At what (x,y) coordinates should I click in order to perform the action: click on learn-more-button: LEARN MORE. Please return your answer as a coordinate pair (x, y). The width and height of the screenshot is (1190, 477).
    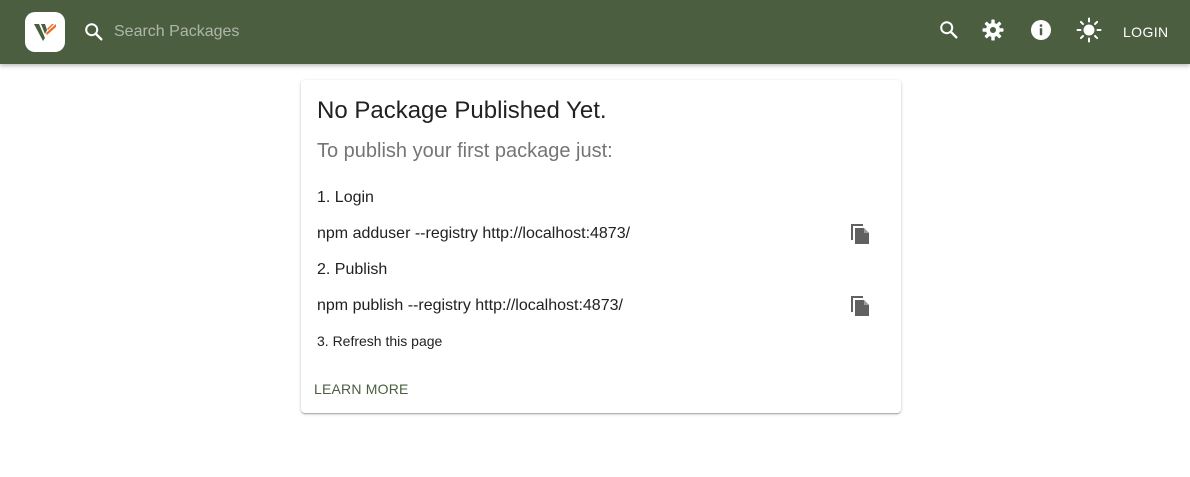
    Looking at the image, I should click on (361, 389).